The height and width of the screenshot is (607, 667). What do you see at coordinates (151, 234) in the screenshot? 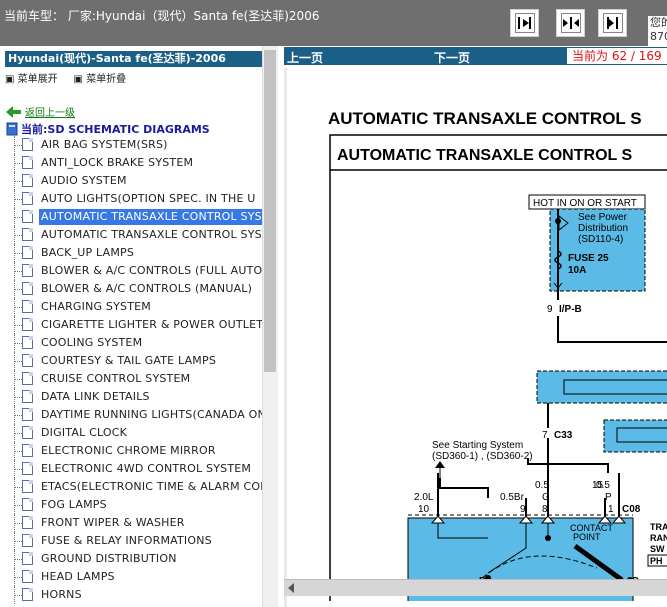
I see `tree-item-label: AUTOMATIC TRANSAXLE CONTROL SYST` at bounding box center [151, 234].